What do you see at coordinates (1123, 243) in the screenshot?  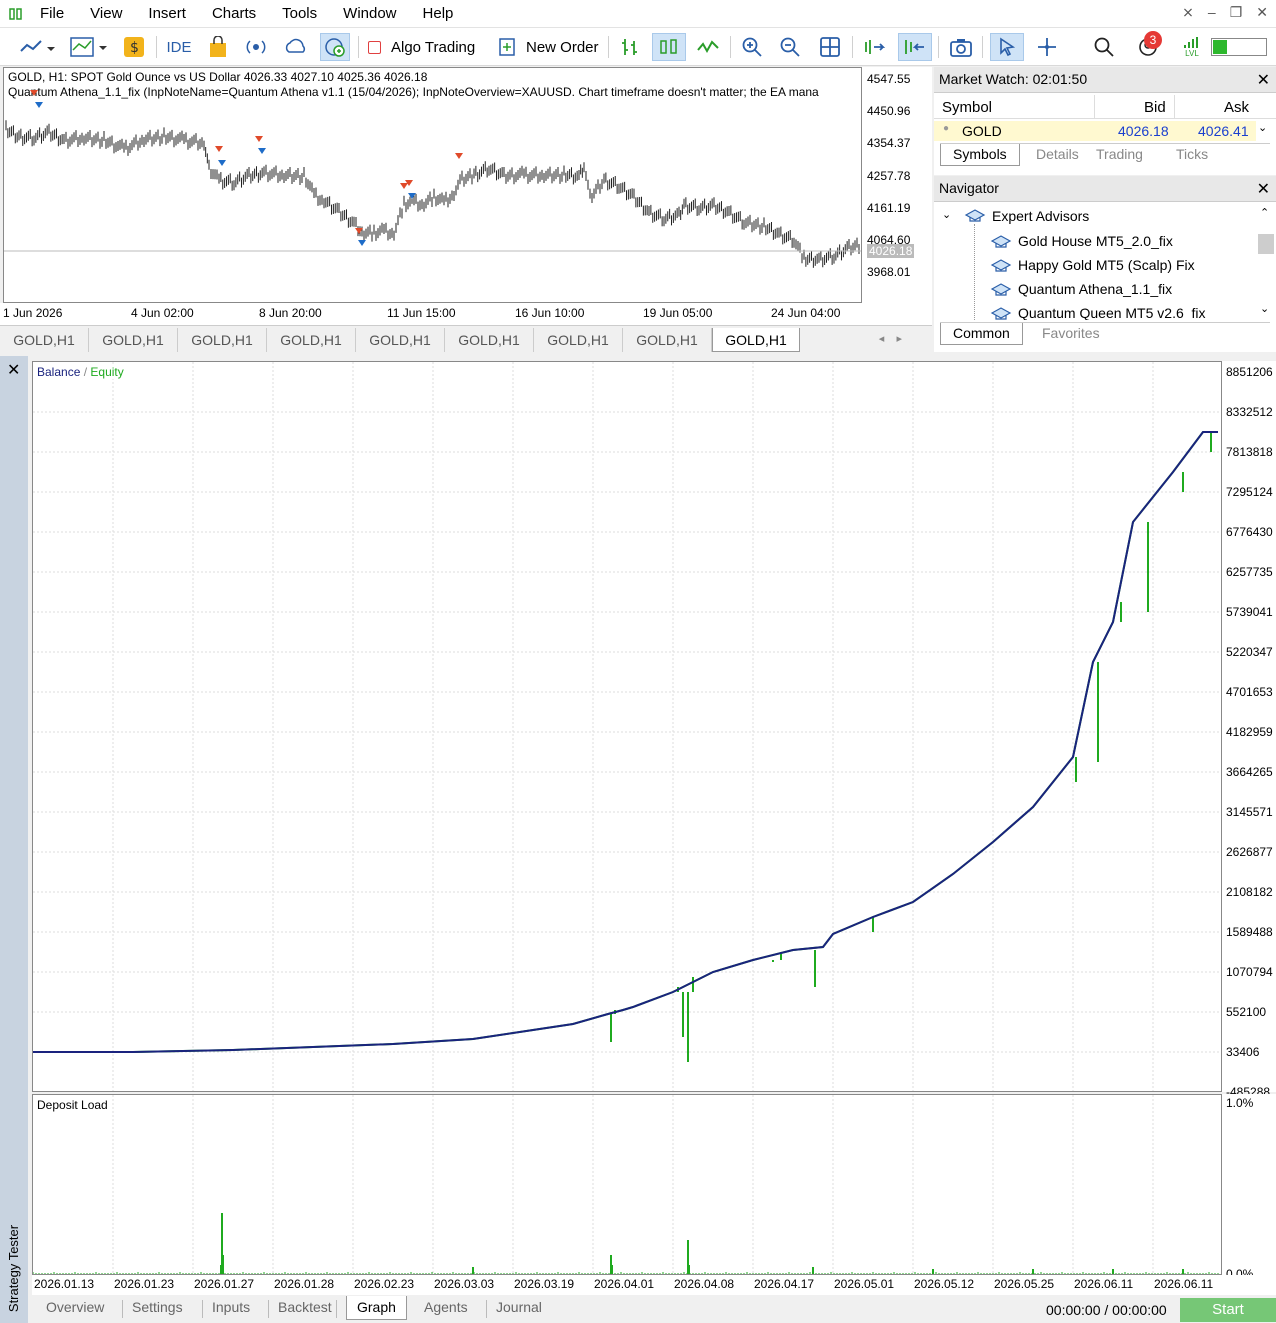 I see `navigator-item: Gold House MT5_2.0_fix` at bounding box center [1123, 243].